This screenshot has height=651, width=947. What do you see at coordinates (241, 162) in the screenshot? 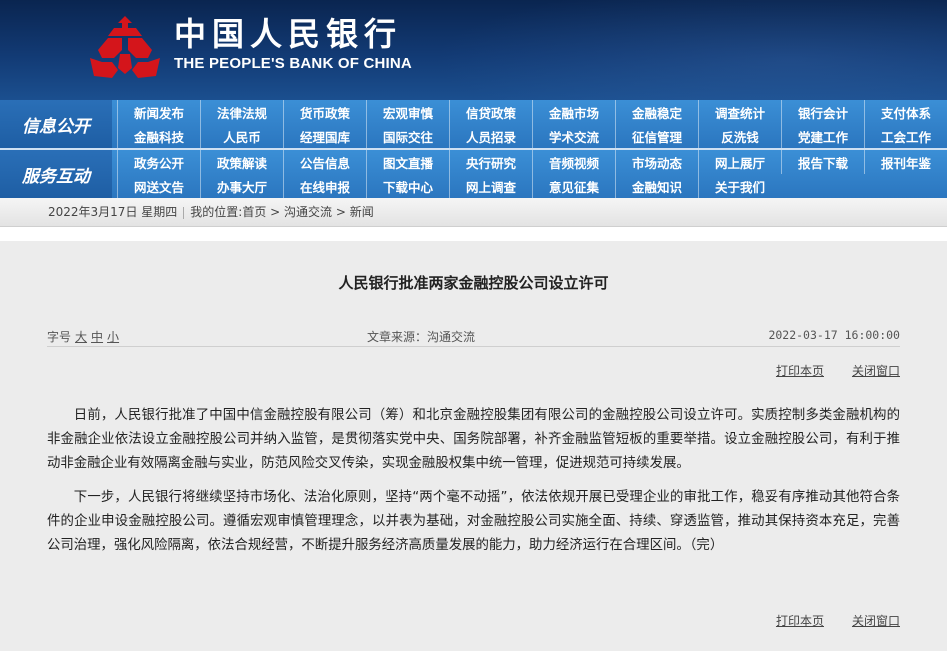
I see `nav-item: 政策解读` at bounding box center [241, 162].